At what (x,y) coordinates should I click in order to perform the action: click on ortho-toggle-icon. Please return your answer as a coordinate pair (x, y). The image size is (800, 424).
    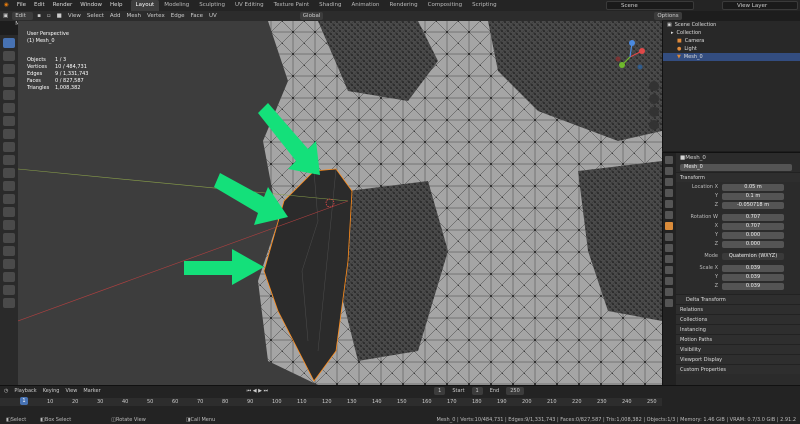
    Looking at the image, I should click on (654, 125).